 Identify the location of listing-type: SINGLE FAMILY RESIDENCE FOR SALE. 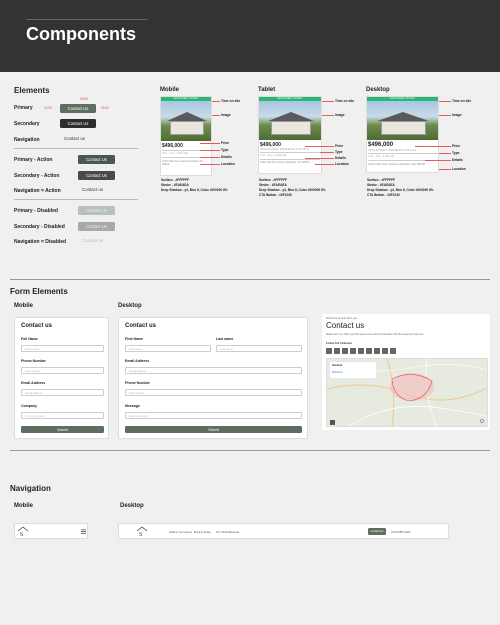
(392, 150).